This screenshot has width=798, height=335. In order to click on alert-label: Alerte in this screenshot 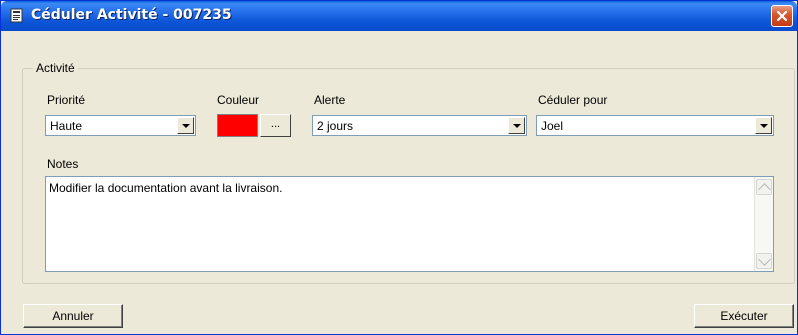, I will do `click(330, 100)`.